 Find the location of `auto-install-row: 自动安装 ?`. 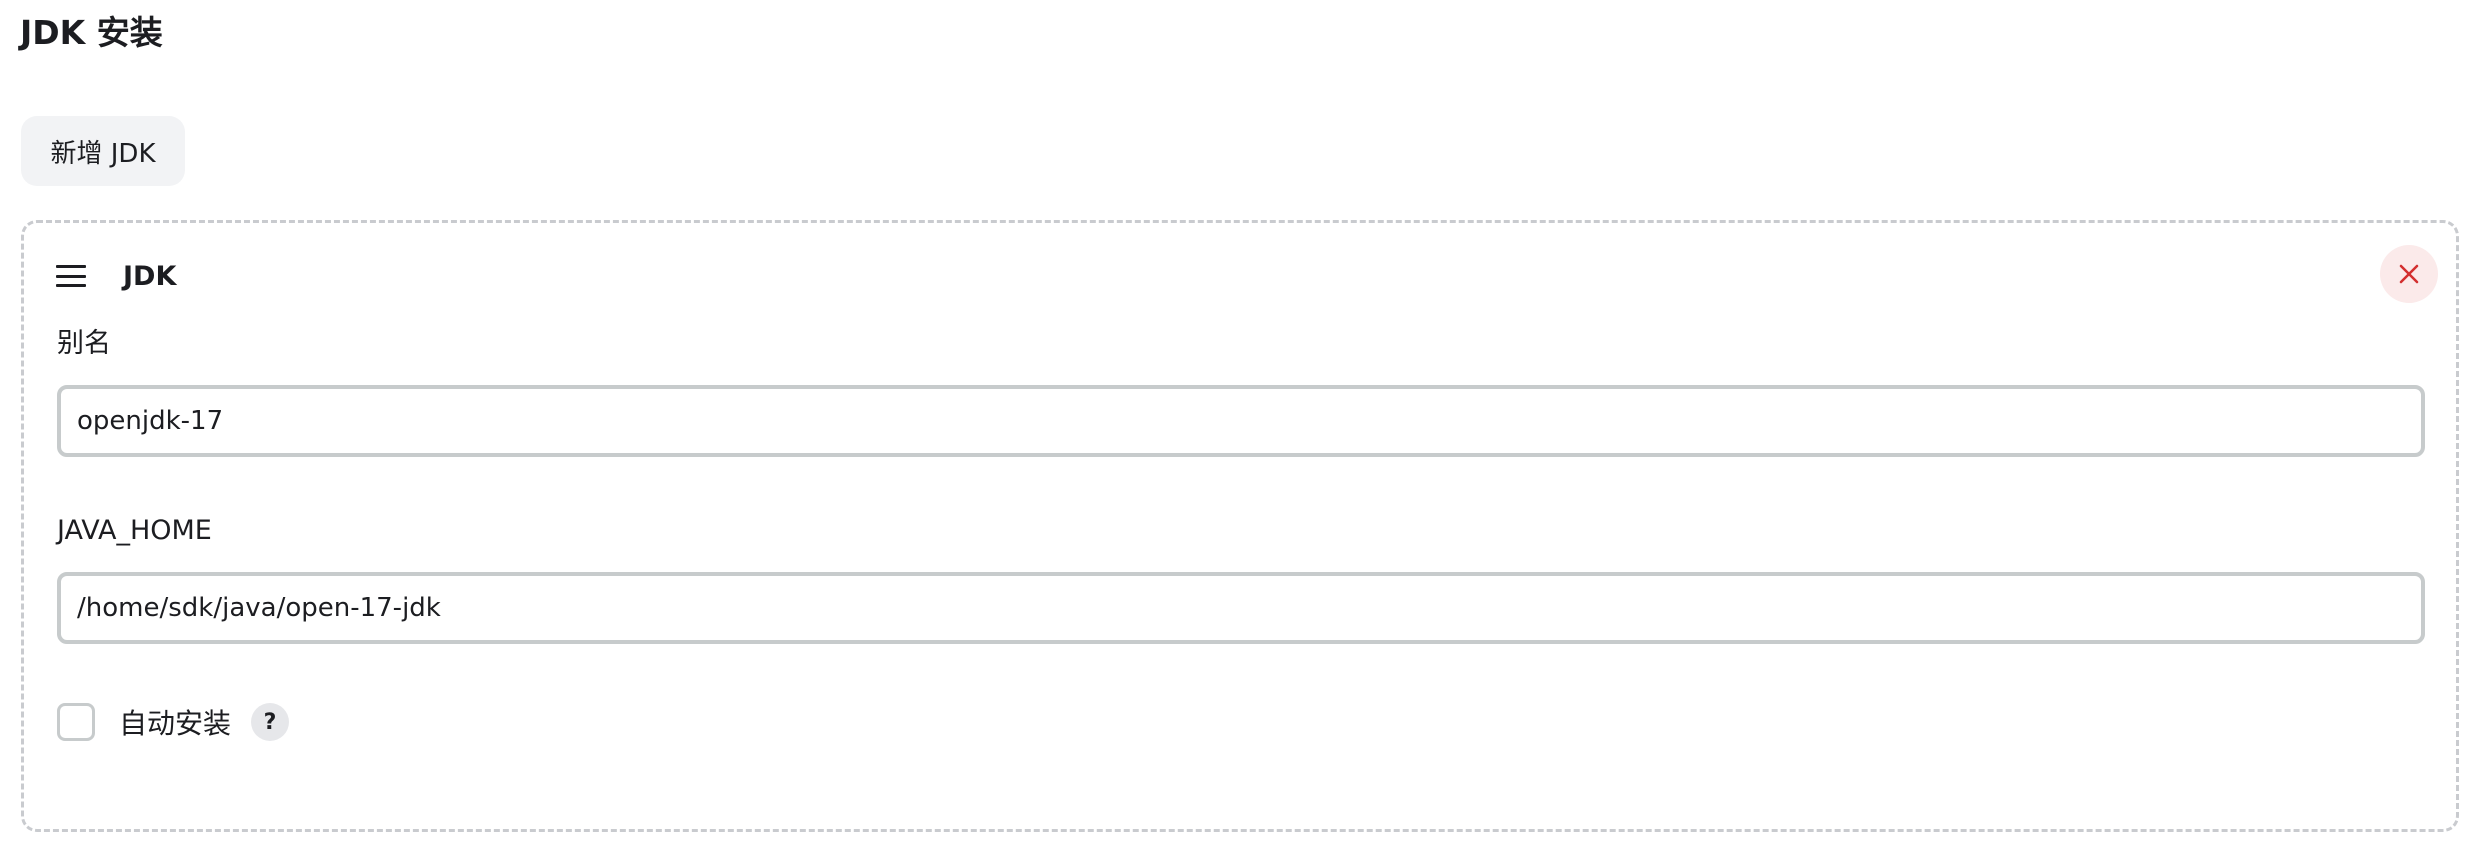

auto-install-row: 自动安装 ? is located at coordinates (173, 722).